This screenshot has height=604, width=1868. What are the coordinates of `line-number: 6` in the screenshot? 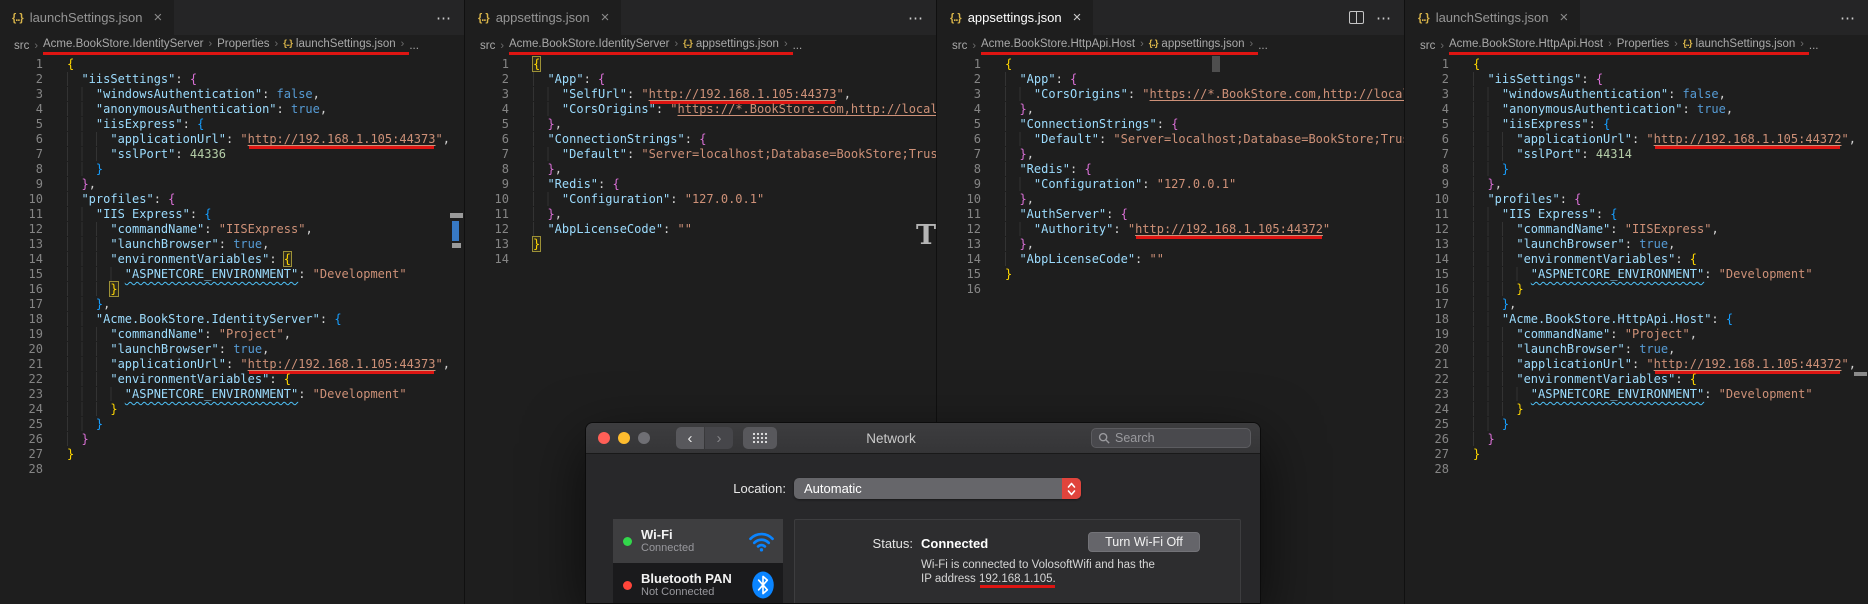 It's located at (505, 139).